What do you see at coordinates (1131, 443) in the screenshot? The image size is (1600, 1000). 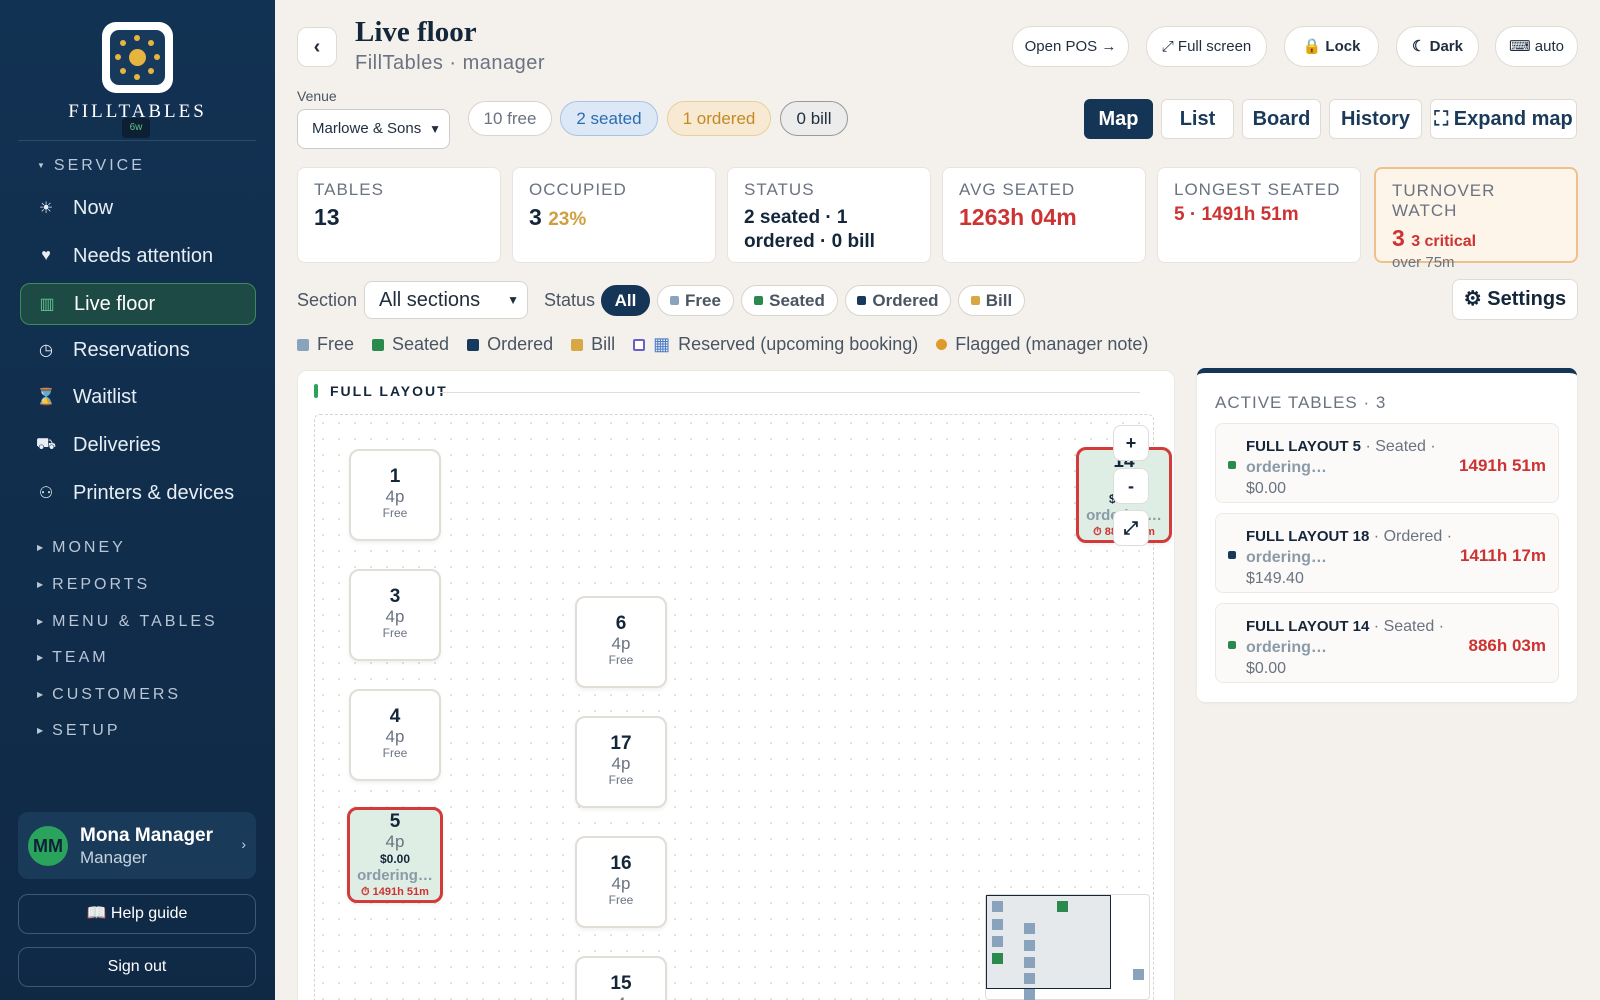 I see `zoom-in-button: +` at bounding box center [1131, 443].